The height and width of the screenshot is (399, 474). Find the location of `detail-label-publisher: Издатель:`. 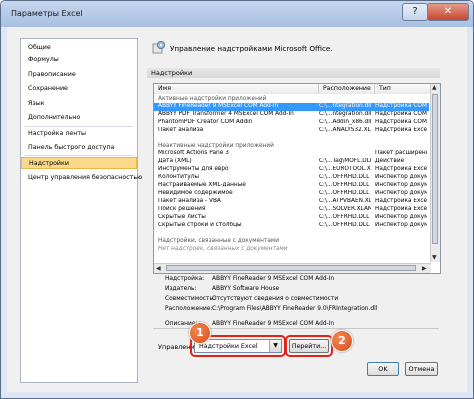

detail-label-publisher: Издатель: is located at coordinates (181, 289).